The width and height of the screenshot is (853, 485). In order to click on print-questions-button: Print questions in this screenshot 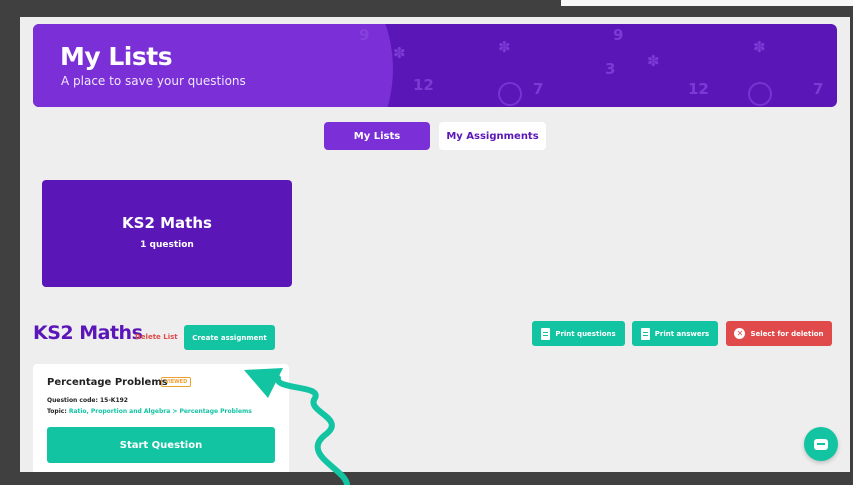, I will do `click(578, 333)`.